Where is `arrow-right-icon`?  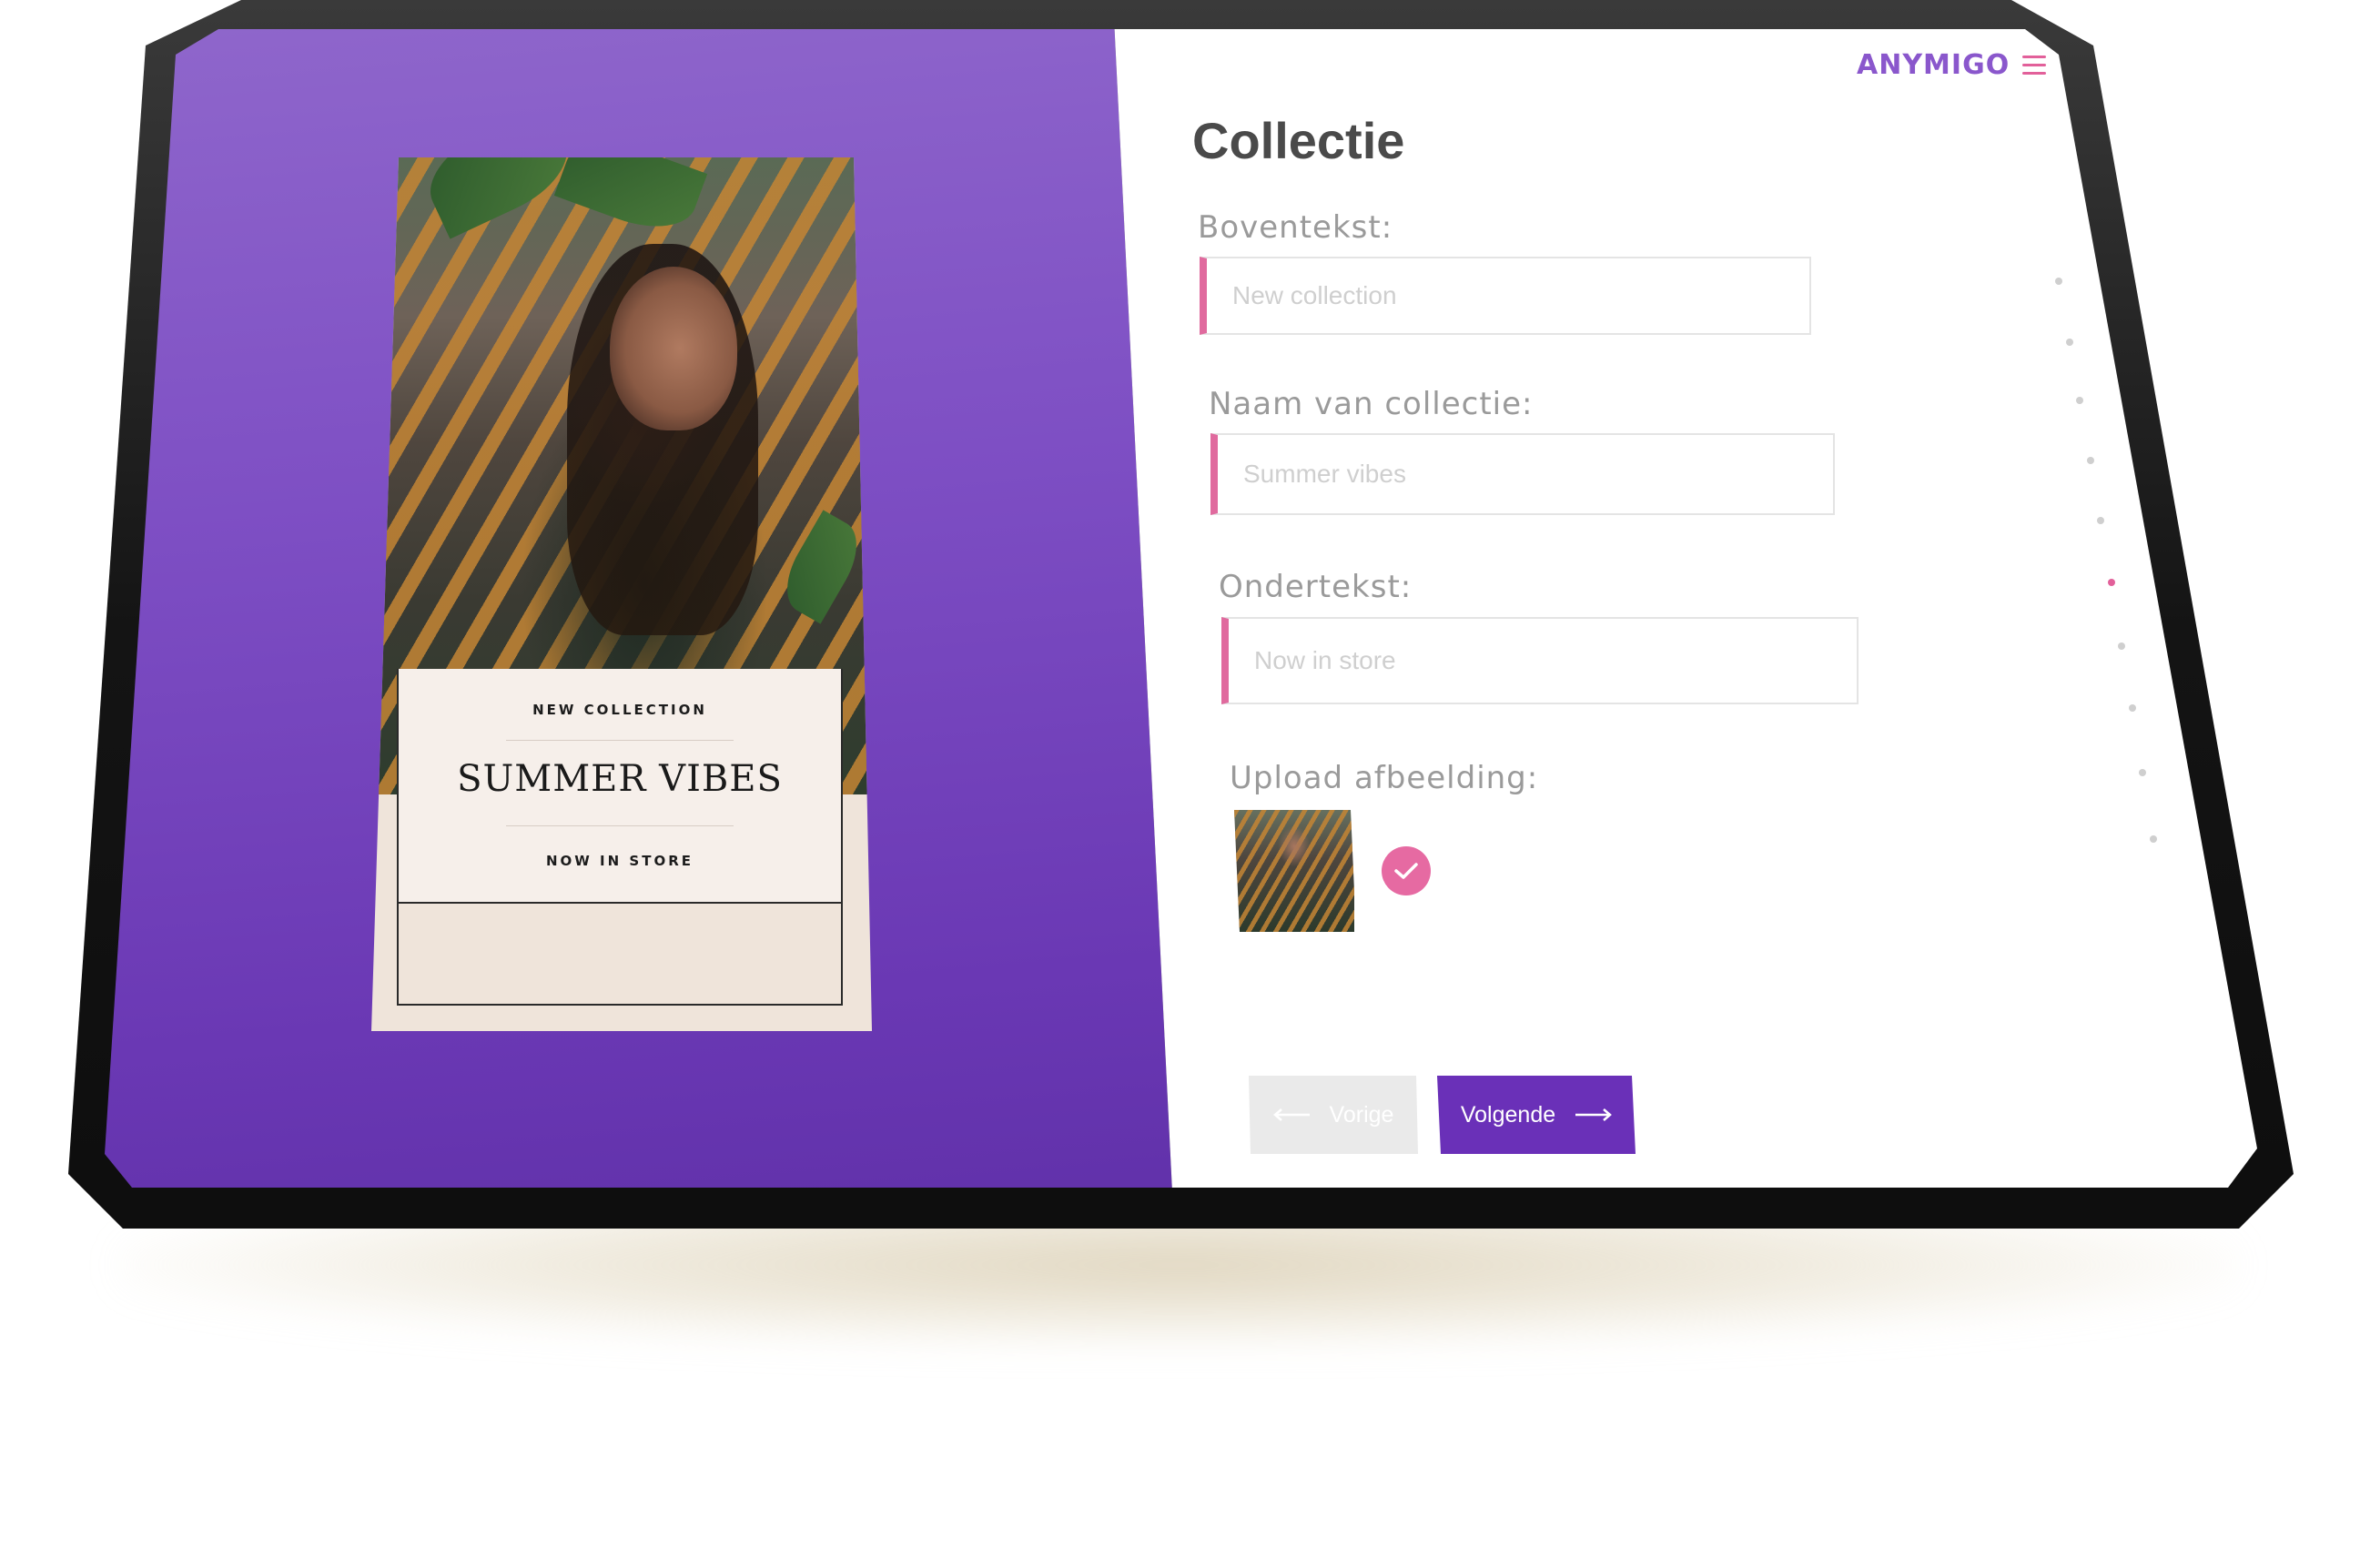
arrow-right-icon is located at coordinates (1594, 1114).